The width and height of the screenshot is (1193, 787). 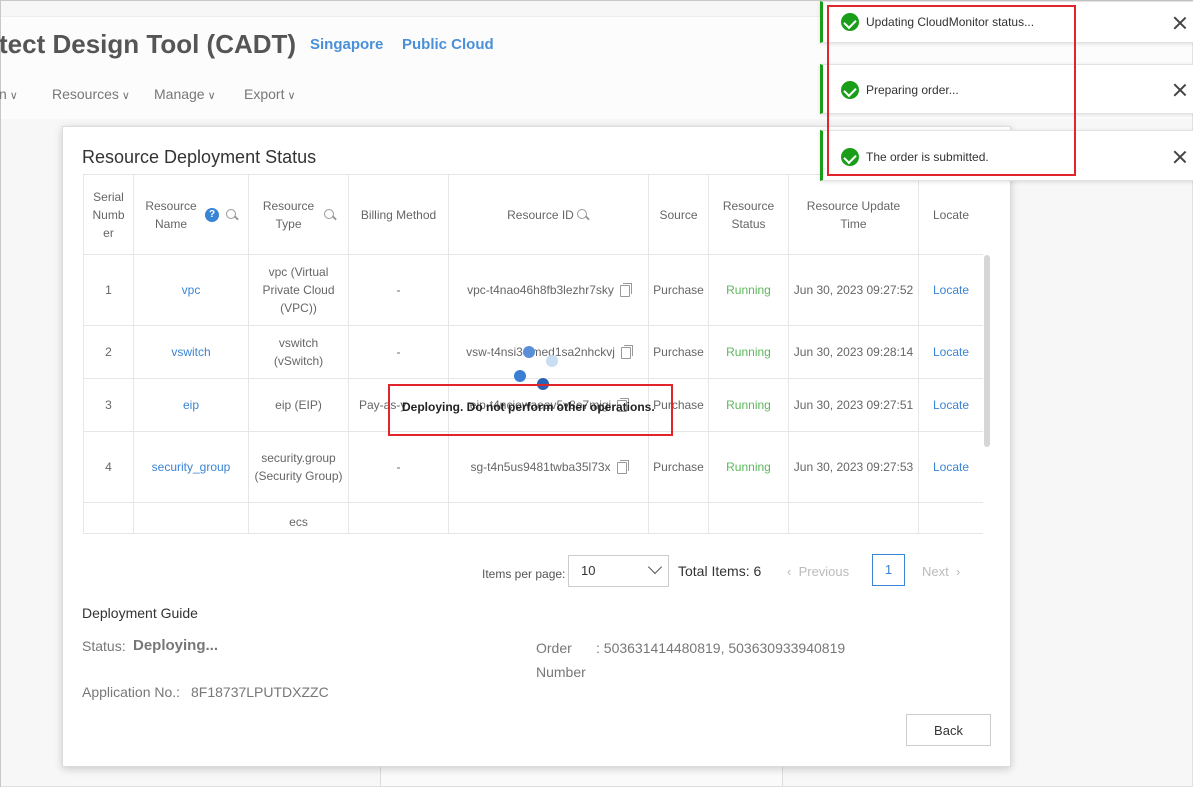 I want to click on cell-id, so click(x=548, y=517).